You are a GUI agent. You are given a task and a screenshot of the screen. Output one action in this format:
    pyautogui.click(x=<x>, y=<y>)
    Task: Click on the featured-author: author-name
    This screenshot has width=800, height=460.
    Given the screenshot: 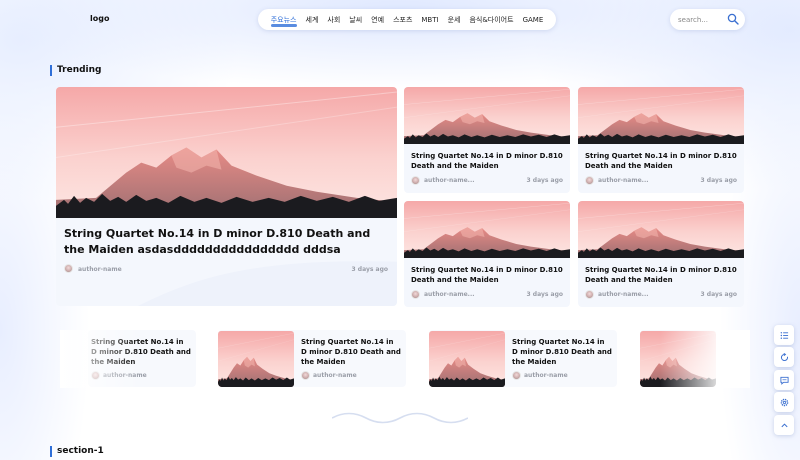 What is the action you would take?
    pyautogui.click(x=100, y=269)
    